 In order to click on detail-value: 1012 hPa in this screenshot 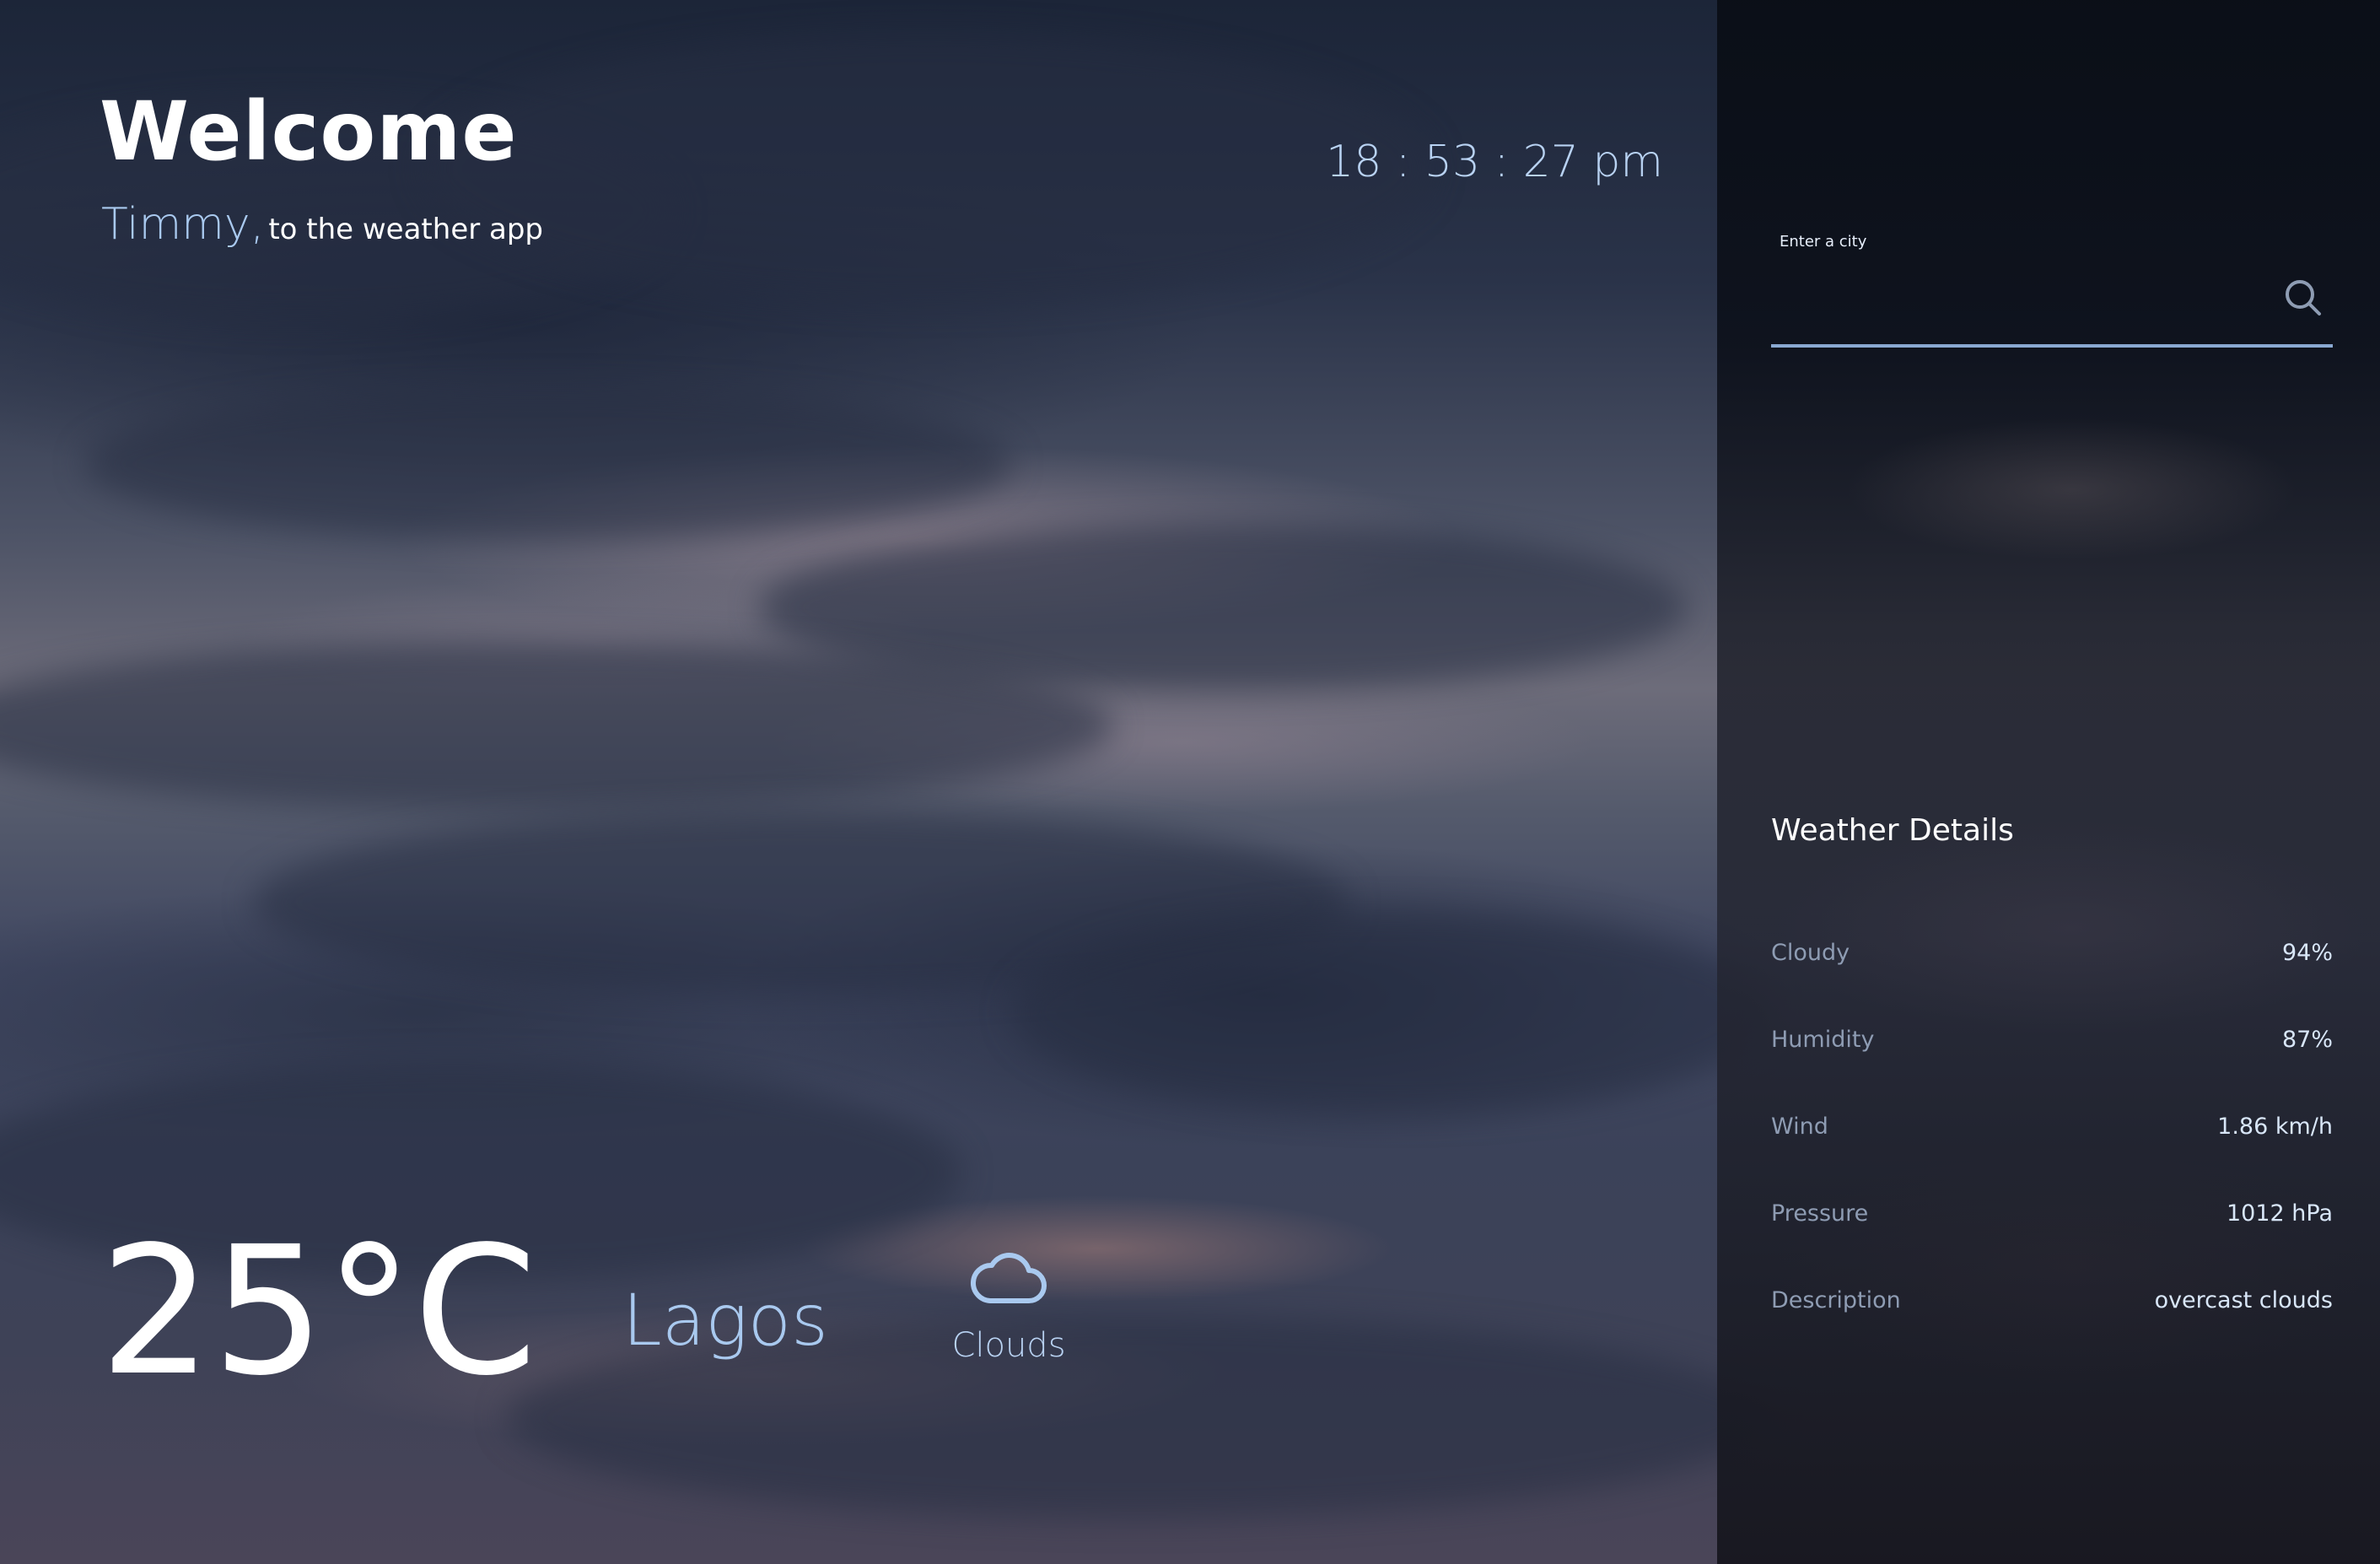, I will do `click(2280, 1214)`.